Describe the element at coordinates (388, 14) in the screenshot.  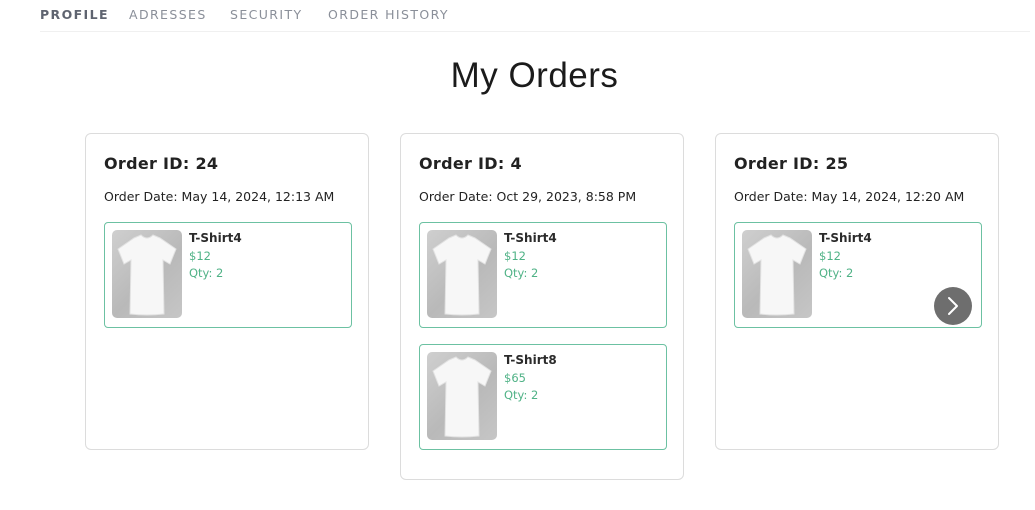
I see `tab-order-history: ORDER HISTORY` at that location.